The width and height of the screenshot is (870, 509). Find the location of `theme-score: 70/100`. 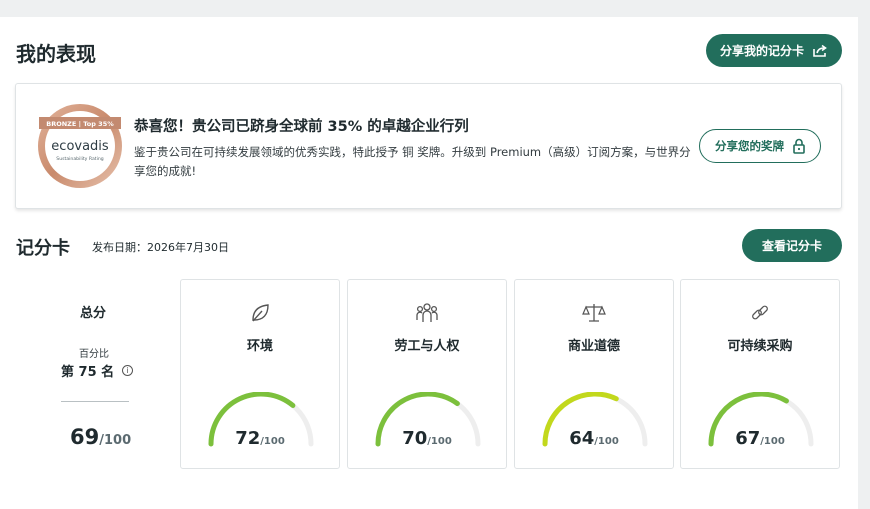

theme-score: 70/100 is located at coordinates (427, 438).